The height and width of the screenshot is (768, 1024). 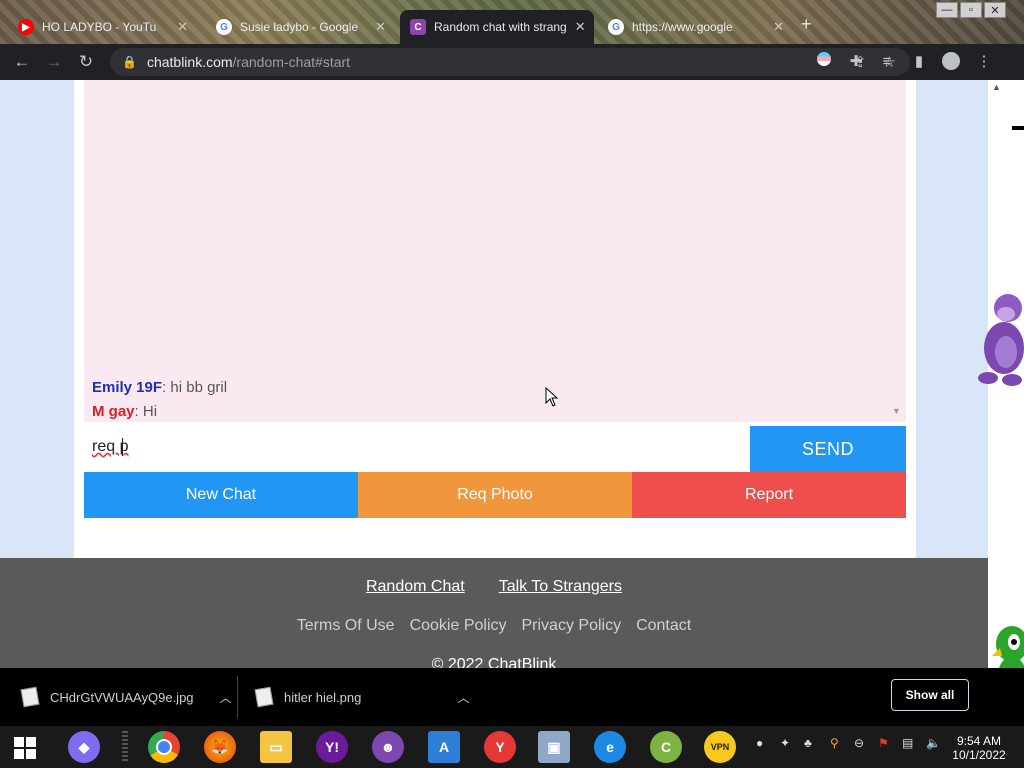 I want to click on privacy-policy-link: Privacy Policy, so click(x=572, y=626).